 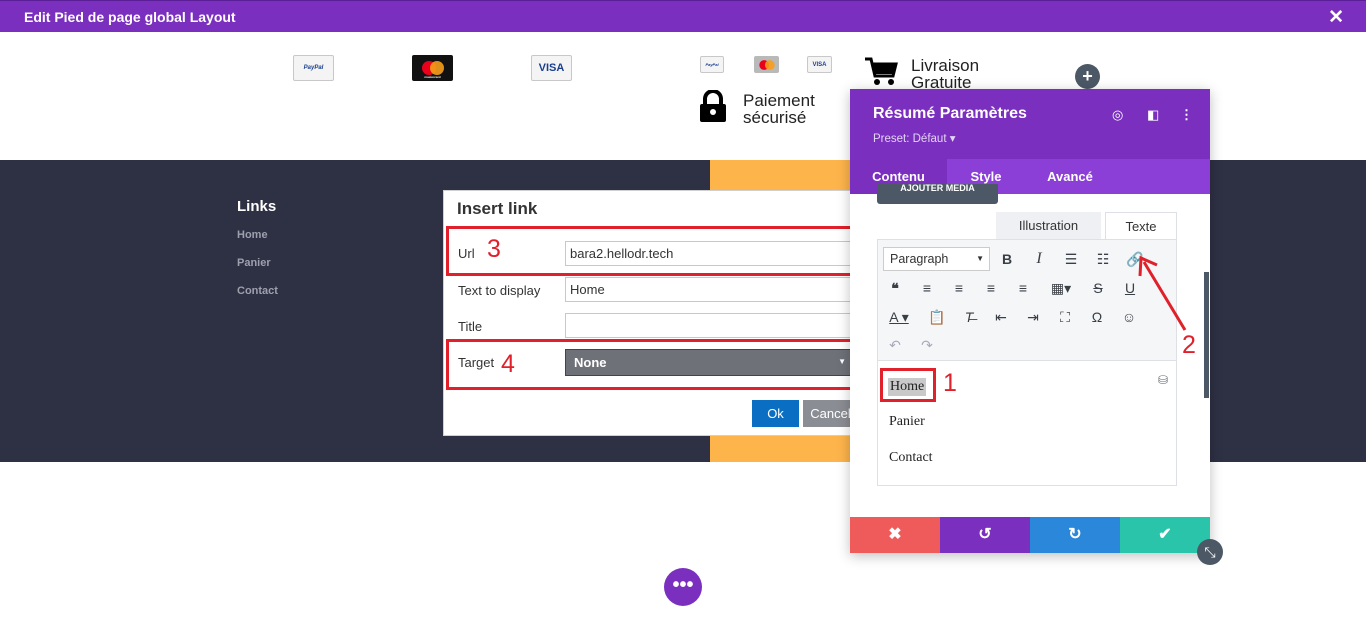 I want to click on shopping-cart-icon, so click(x=881, y=71).